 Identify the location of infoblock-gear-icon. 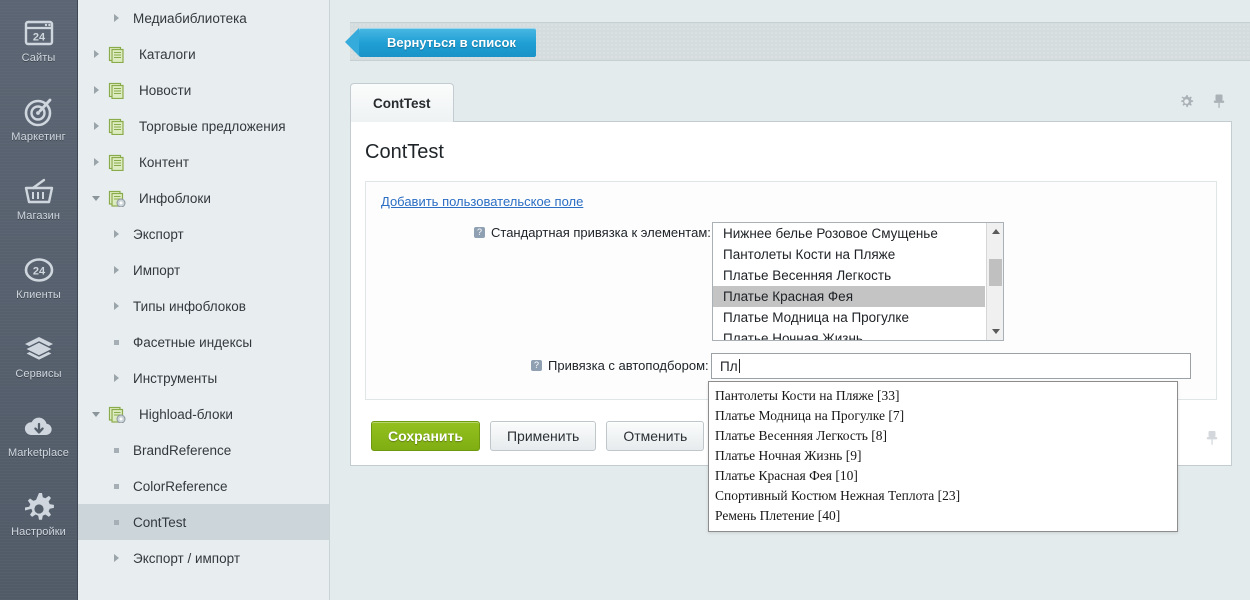
(119, 414).